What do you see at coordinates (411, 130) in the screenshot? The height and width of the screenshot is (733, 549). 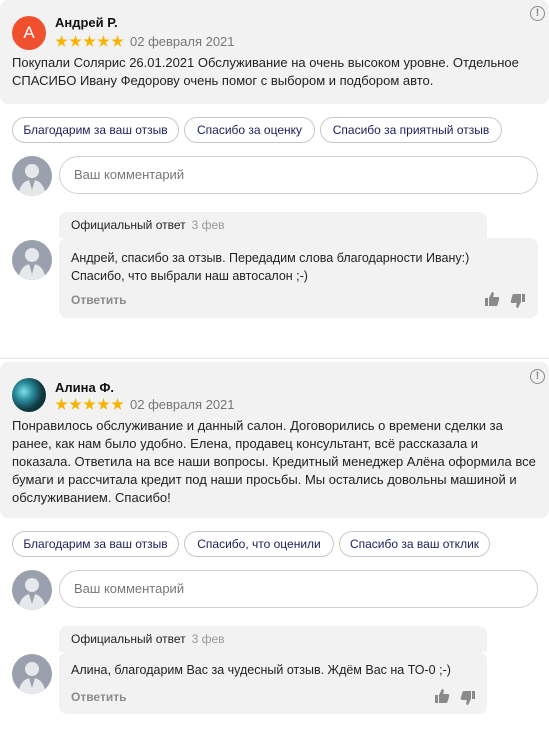 I see `quick-reply-chip: Спасибо за приятный отзыв` at bounding box center [411, 130].